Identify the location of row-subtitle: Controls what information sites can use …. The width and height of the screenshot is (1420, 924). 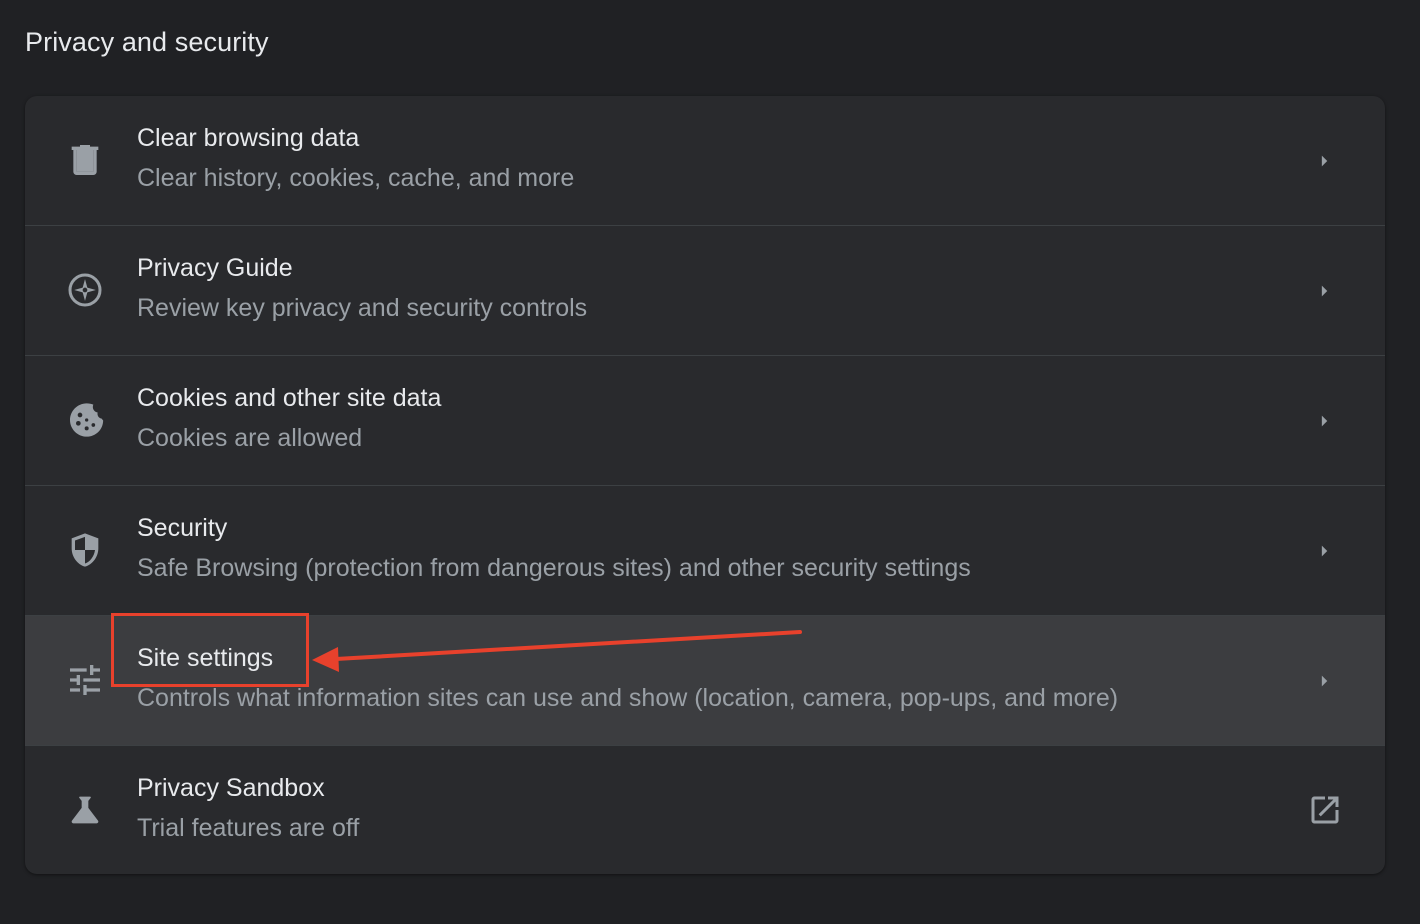
(628, 698).